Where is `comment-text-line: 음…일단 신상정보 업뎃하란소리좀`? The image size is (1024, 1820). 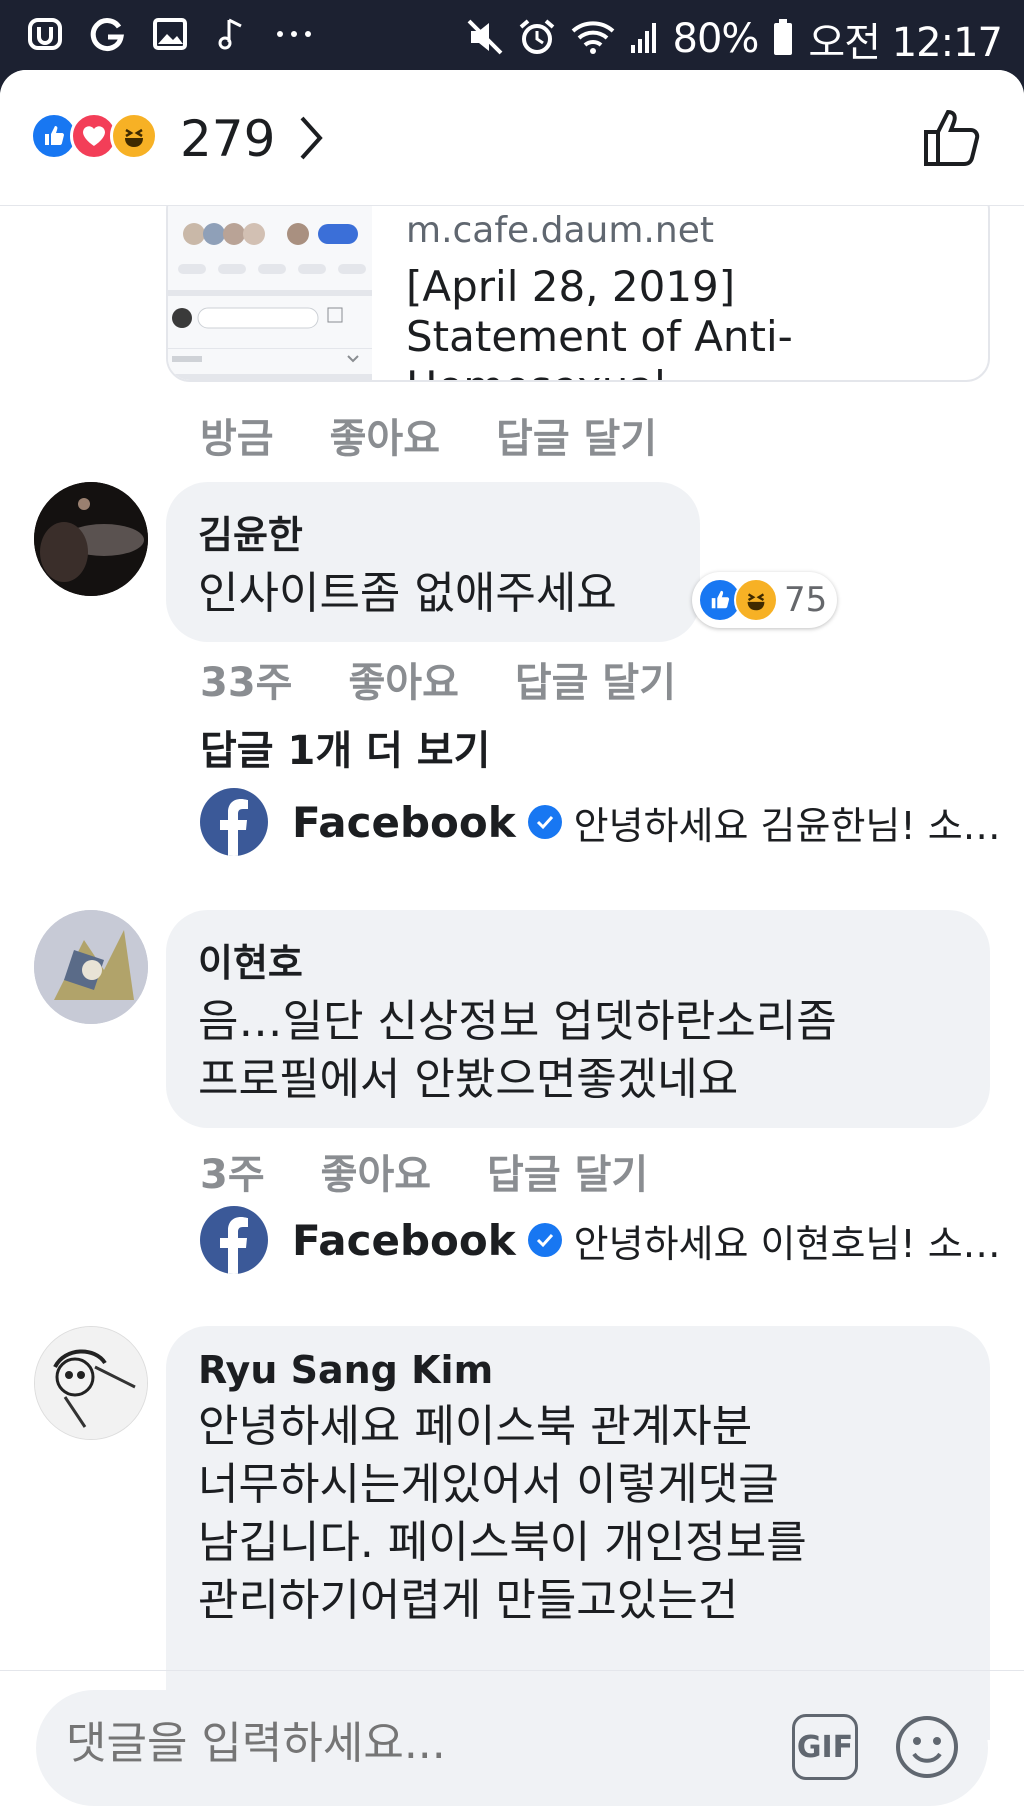 comment-text-line: 음…일단 신상정보 업뎃하란소리좀 is located at coordinates (517, 1021).